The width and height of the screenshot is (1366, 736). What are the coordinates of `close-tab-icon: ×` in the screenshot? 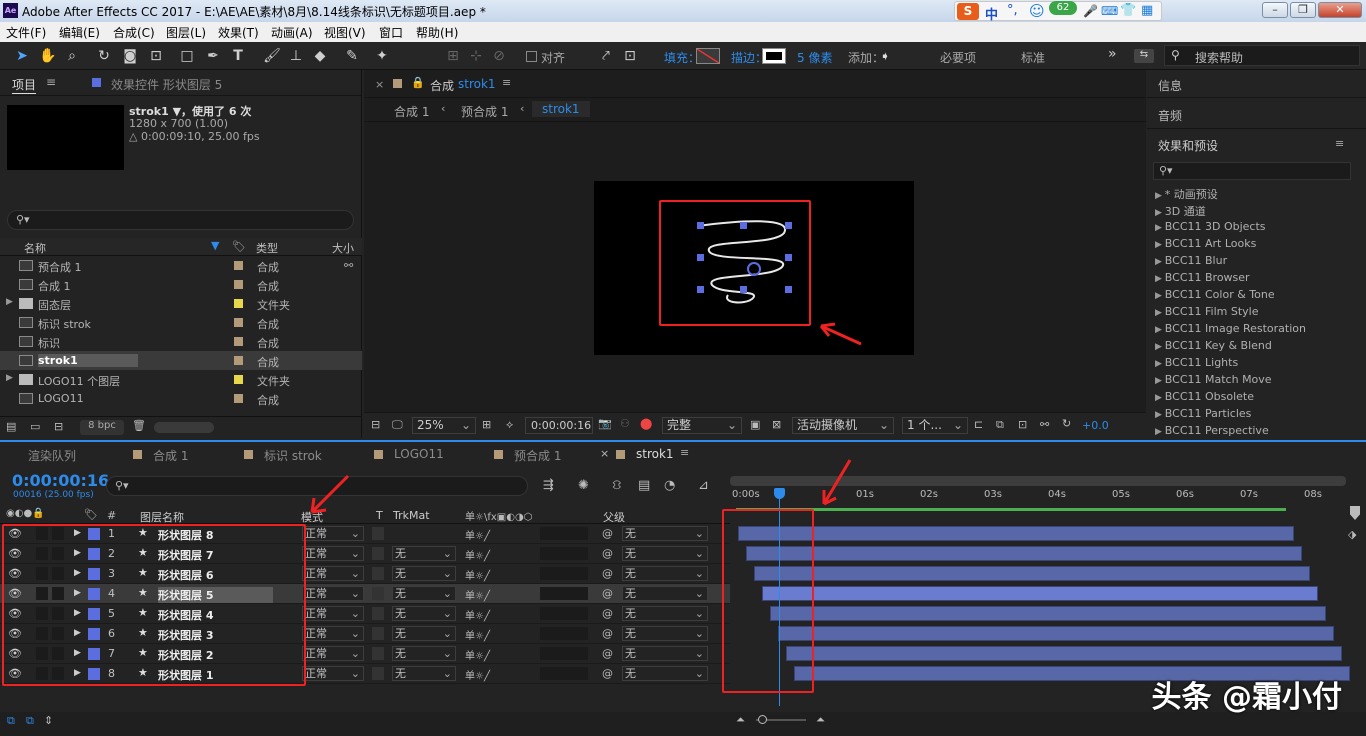 It's located at (379, 84).